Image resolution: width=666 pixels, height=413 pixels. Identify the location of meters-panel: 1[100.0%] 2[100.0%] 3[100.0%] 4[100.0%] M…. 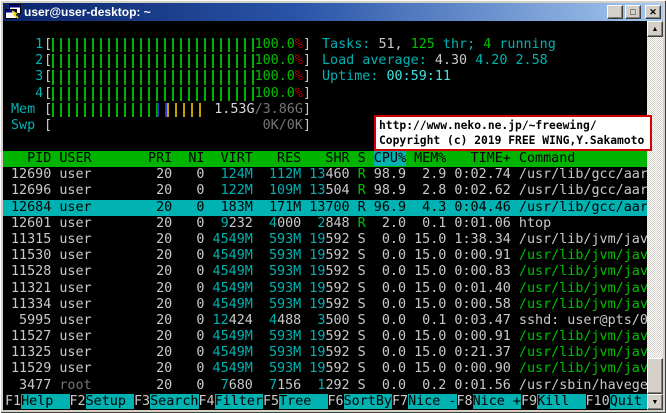
(161, 86).